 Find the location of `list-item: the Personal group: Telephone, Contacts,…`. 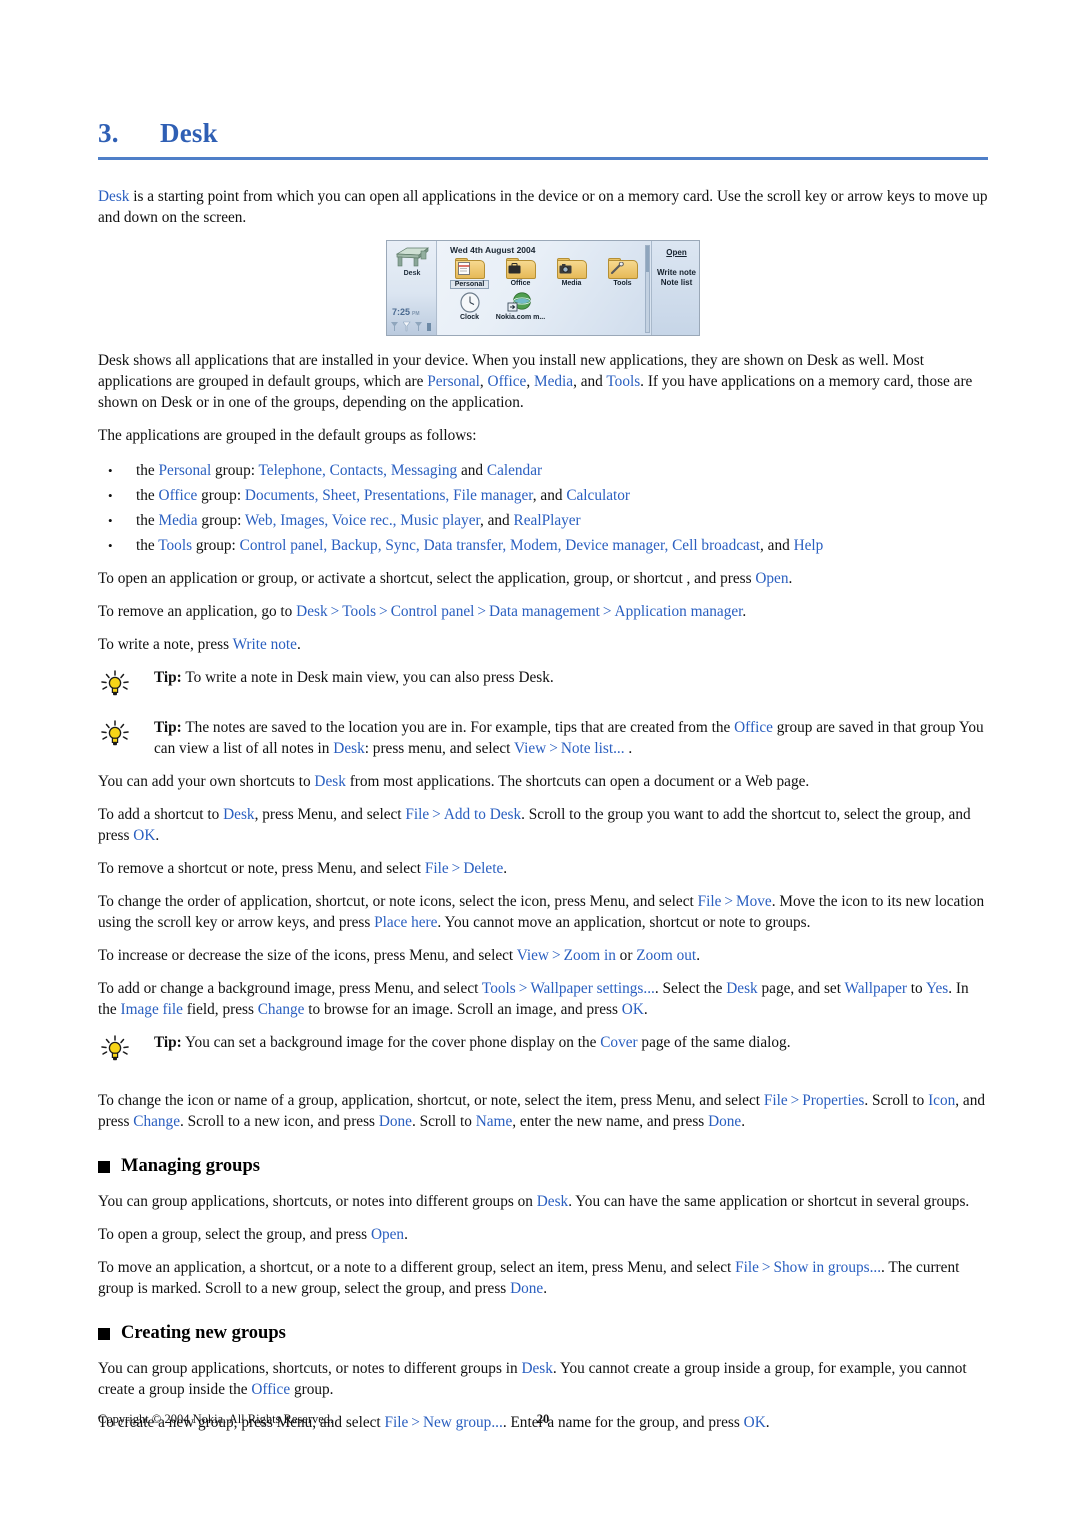

list-item: the Personal group: Telephone, Contacts,… is located at coordinates (543, 470).